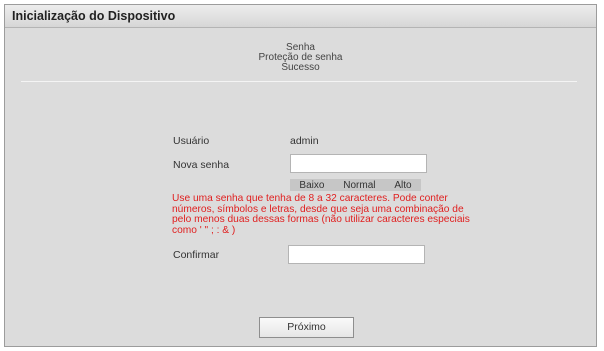 This screenshot has height=351, width=604. Describe the element at coordinates (299, 81) in the screenshot. I see `steps-divider` at that location.